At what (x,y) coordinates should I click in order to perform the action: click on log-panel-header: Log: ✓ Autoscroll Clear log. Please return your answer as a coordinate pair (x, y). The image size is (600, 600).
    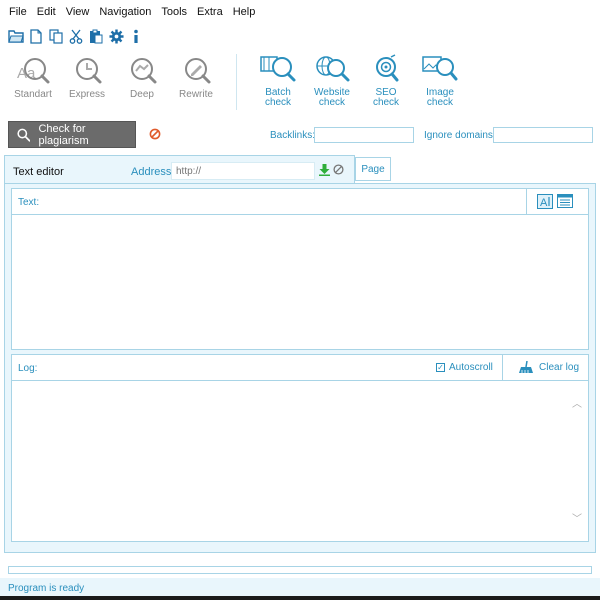
    Looking at the image, I should click on (300, 368).